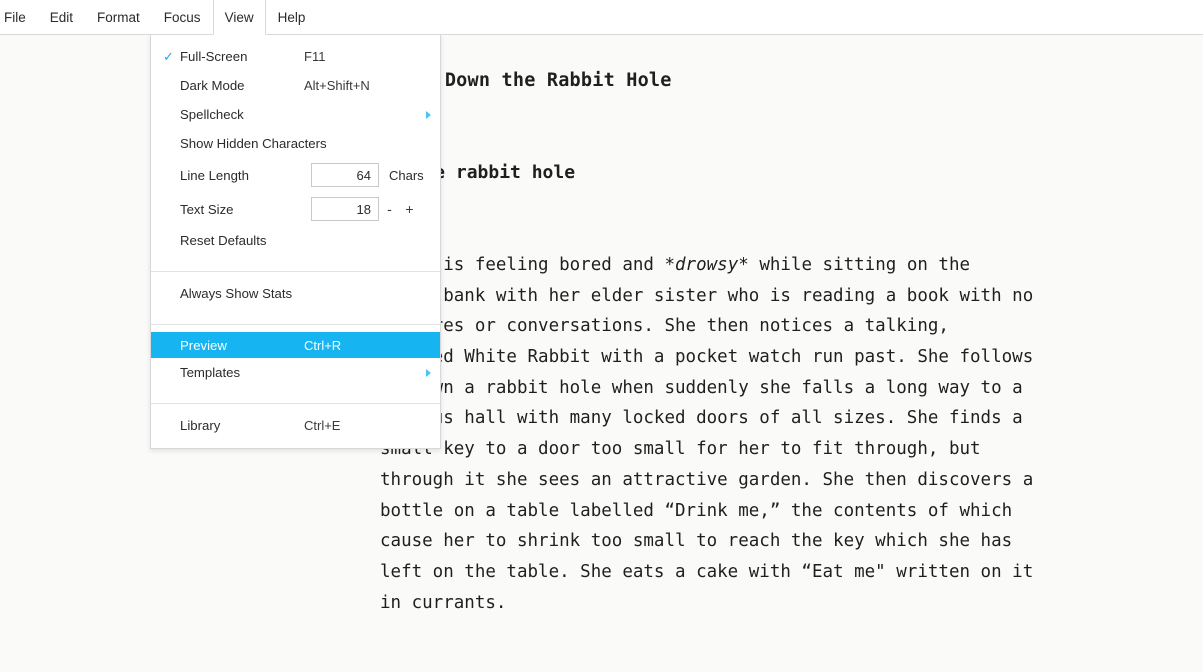 This screenshot has width=1203, height=672. I want to click on menu-item-spellcheck: Spellcheck, so click(295, 114).